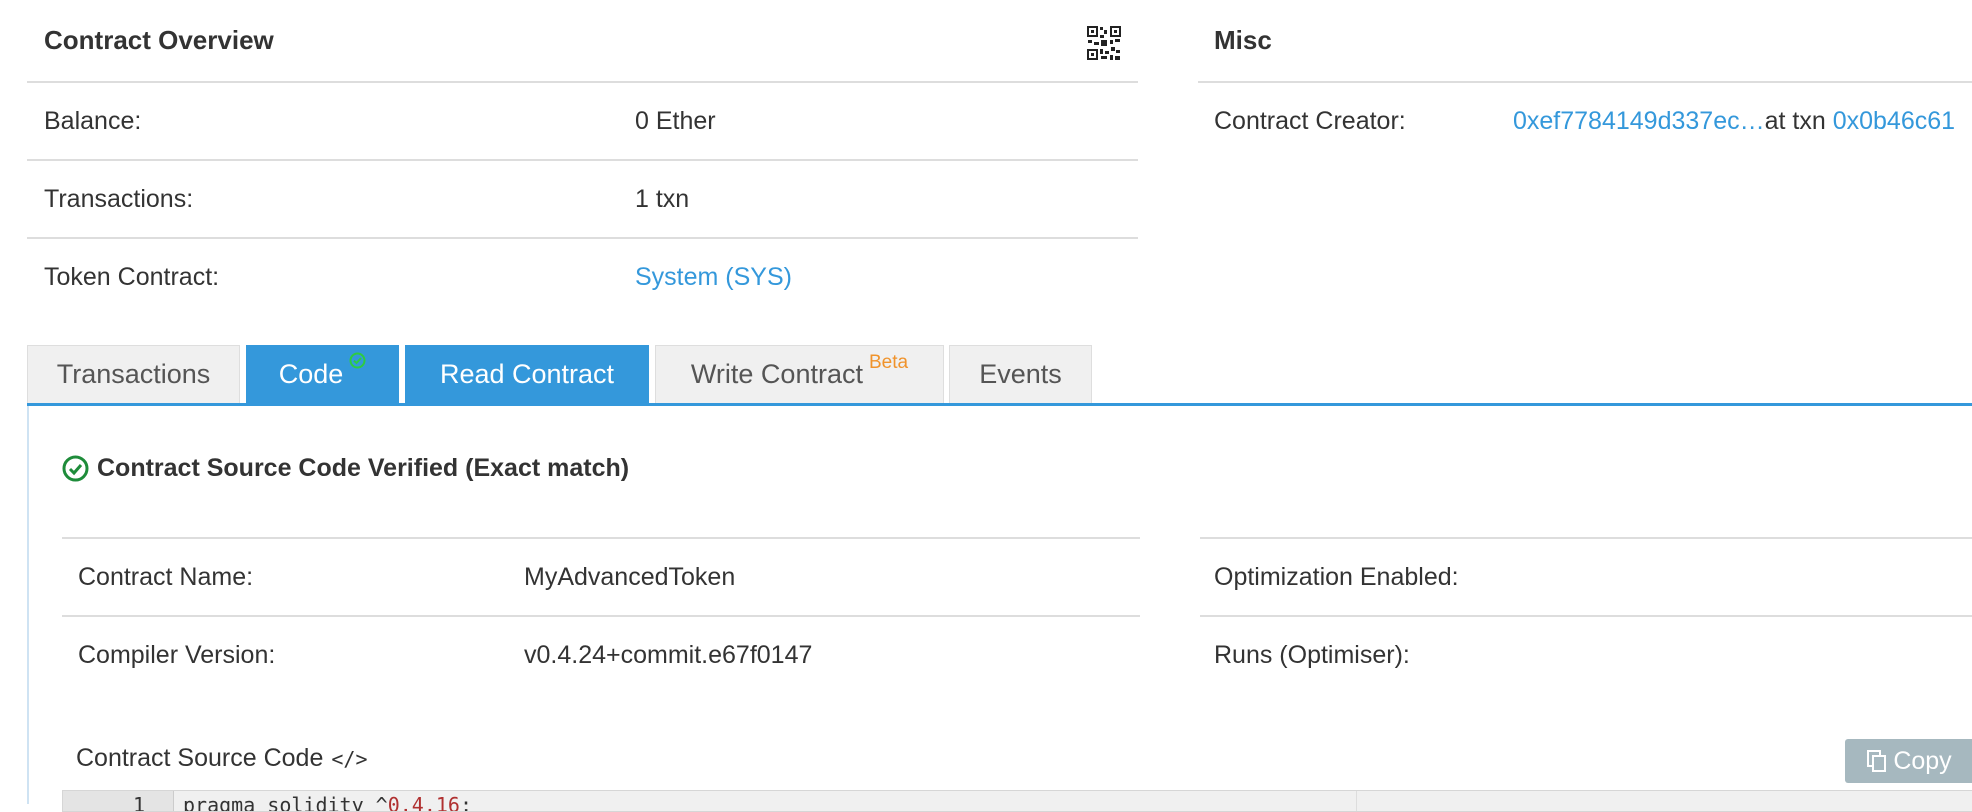 Image resolution: width=1972 pixels, height=812 pixels. What do you see at coordinates (1017, 801) in the screenshot?
I see `source-code-editor: 1 pragma solidity ^0.4.16;` at bounding box center [1017, 801].